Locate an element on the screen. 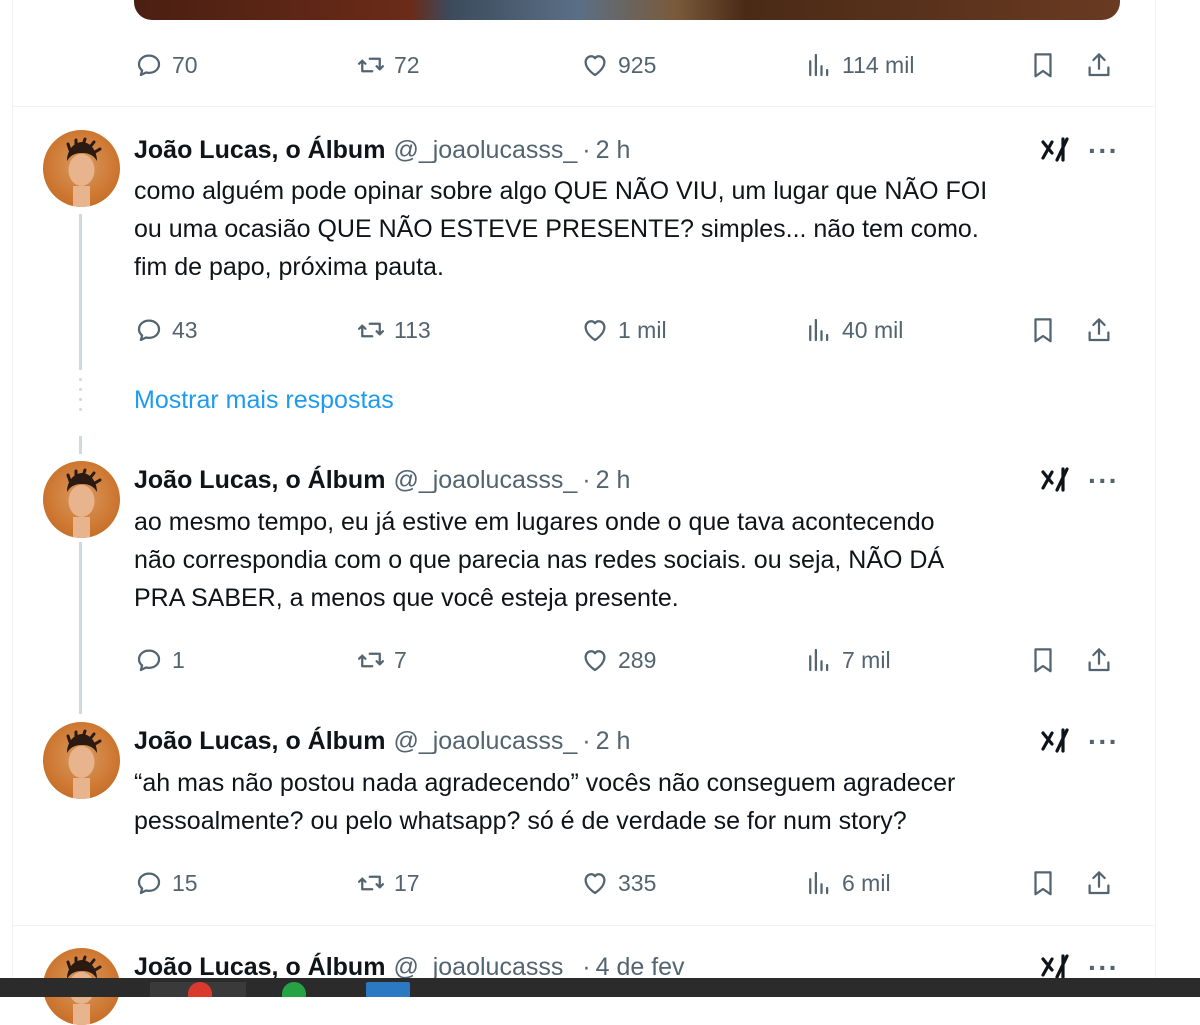 The width and height of the screenshot is (1200, 1025). retweet-button: 72 is located at coordinates (388, 65).